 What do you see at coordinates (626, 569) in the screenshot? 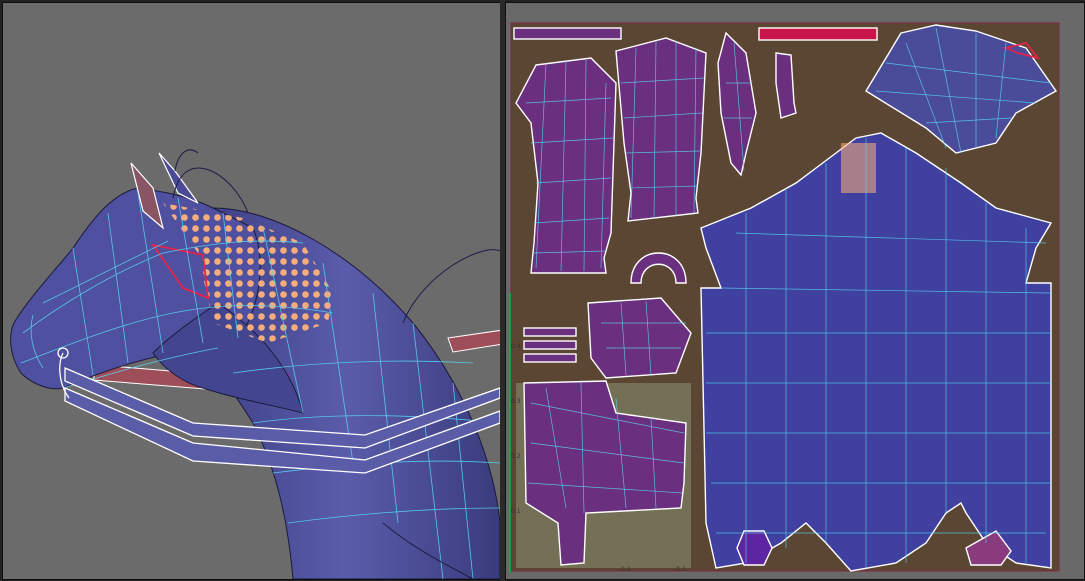
I see `tick-u-0-2: 0.2` at bounding box center [626, 569].